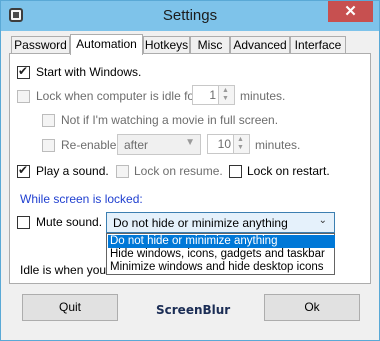 The height and width of the screenshot is (341, 380). Describe the element at coordinates (350, 11) in the screenshot. I see `close-button: ✕` at that location.